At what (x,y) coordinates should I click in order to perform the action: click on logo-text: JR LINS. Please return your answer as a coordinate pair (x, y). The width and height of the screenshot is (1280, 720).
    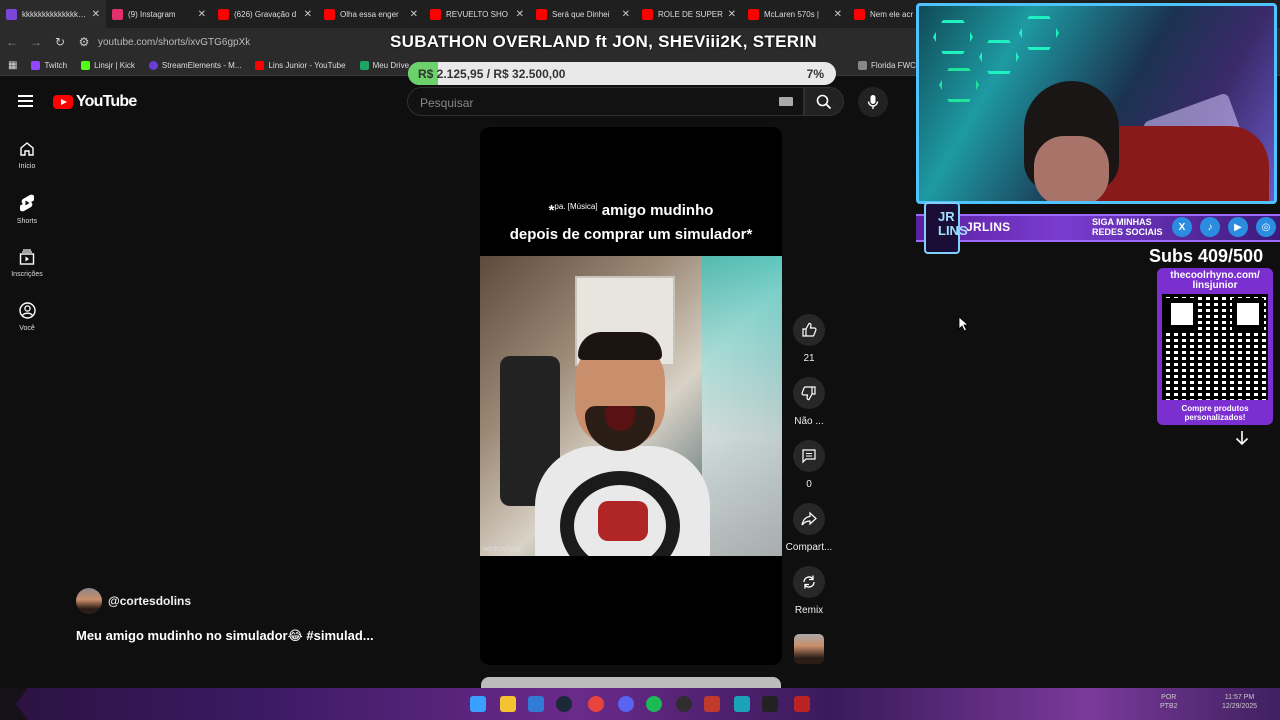
    Looking at the image, I should click on (953, 223).